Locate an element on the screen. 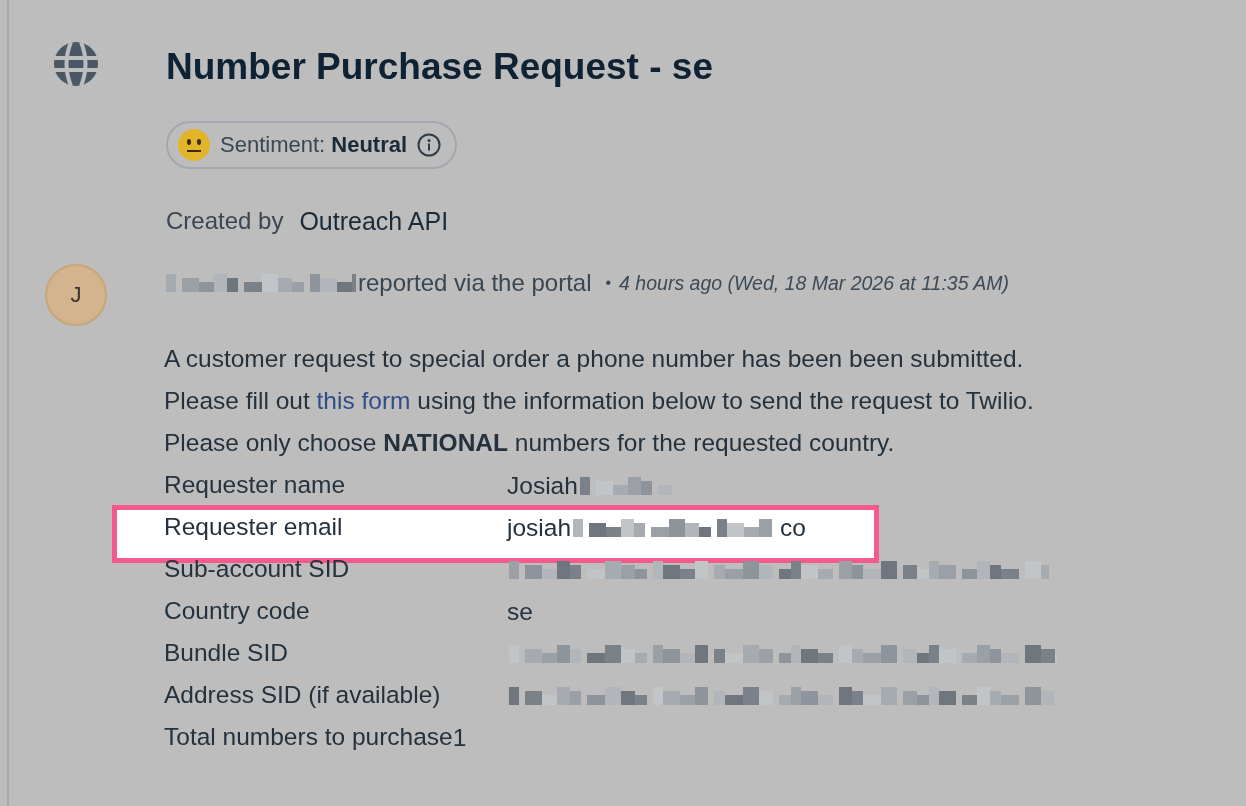 This screenshot has width=1246, height=806. field-value: josiah is located at coordinates (539, 528).